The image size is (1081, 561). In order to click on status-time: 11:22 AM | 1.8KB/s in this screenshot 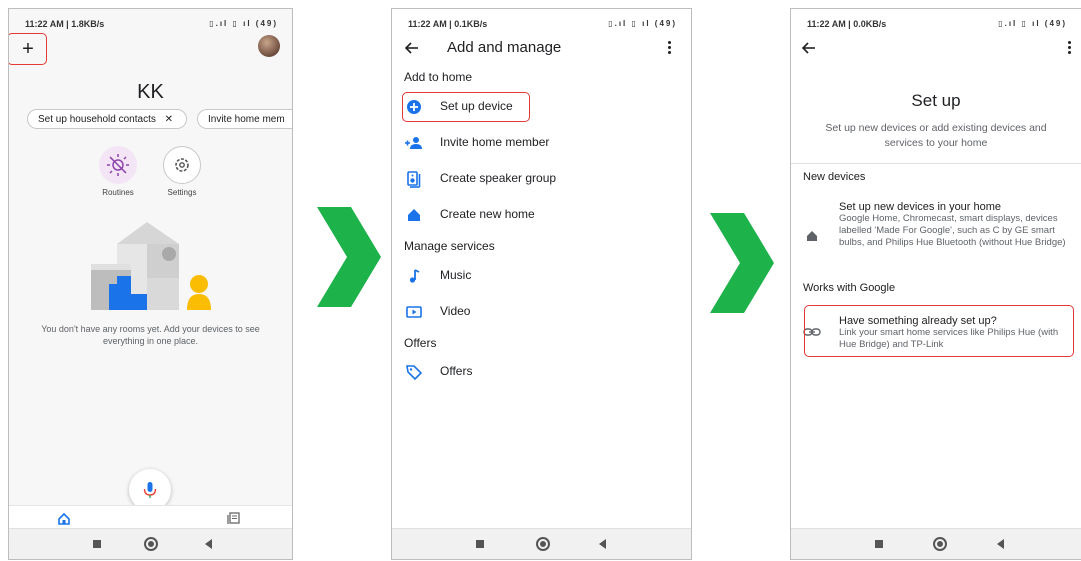, I will do `click(65, 24)`.